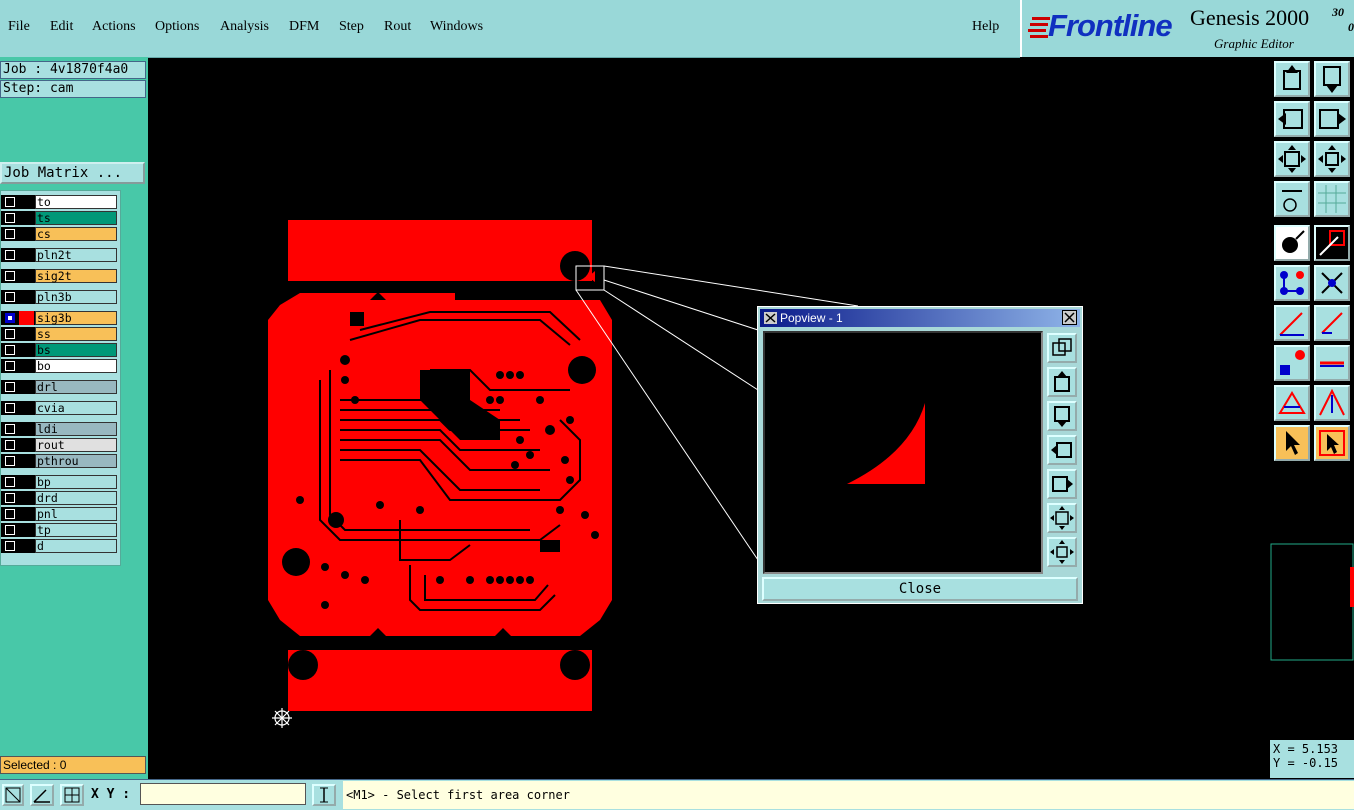 Image resolution: width=1354 pixels, height=810 pixels. What do you see at coordinates (1292, 443) in the screenshot?
I see `pointer-button` at bounding box center [1292, 443].